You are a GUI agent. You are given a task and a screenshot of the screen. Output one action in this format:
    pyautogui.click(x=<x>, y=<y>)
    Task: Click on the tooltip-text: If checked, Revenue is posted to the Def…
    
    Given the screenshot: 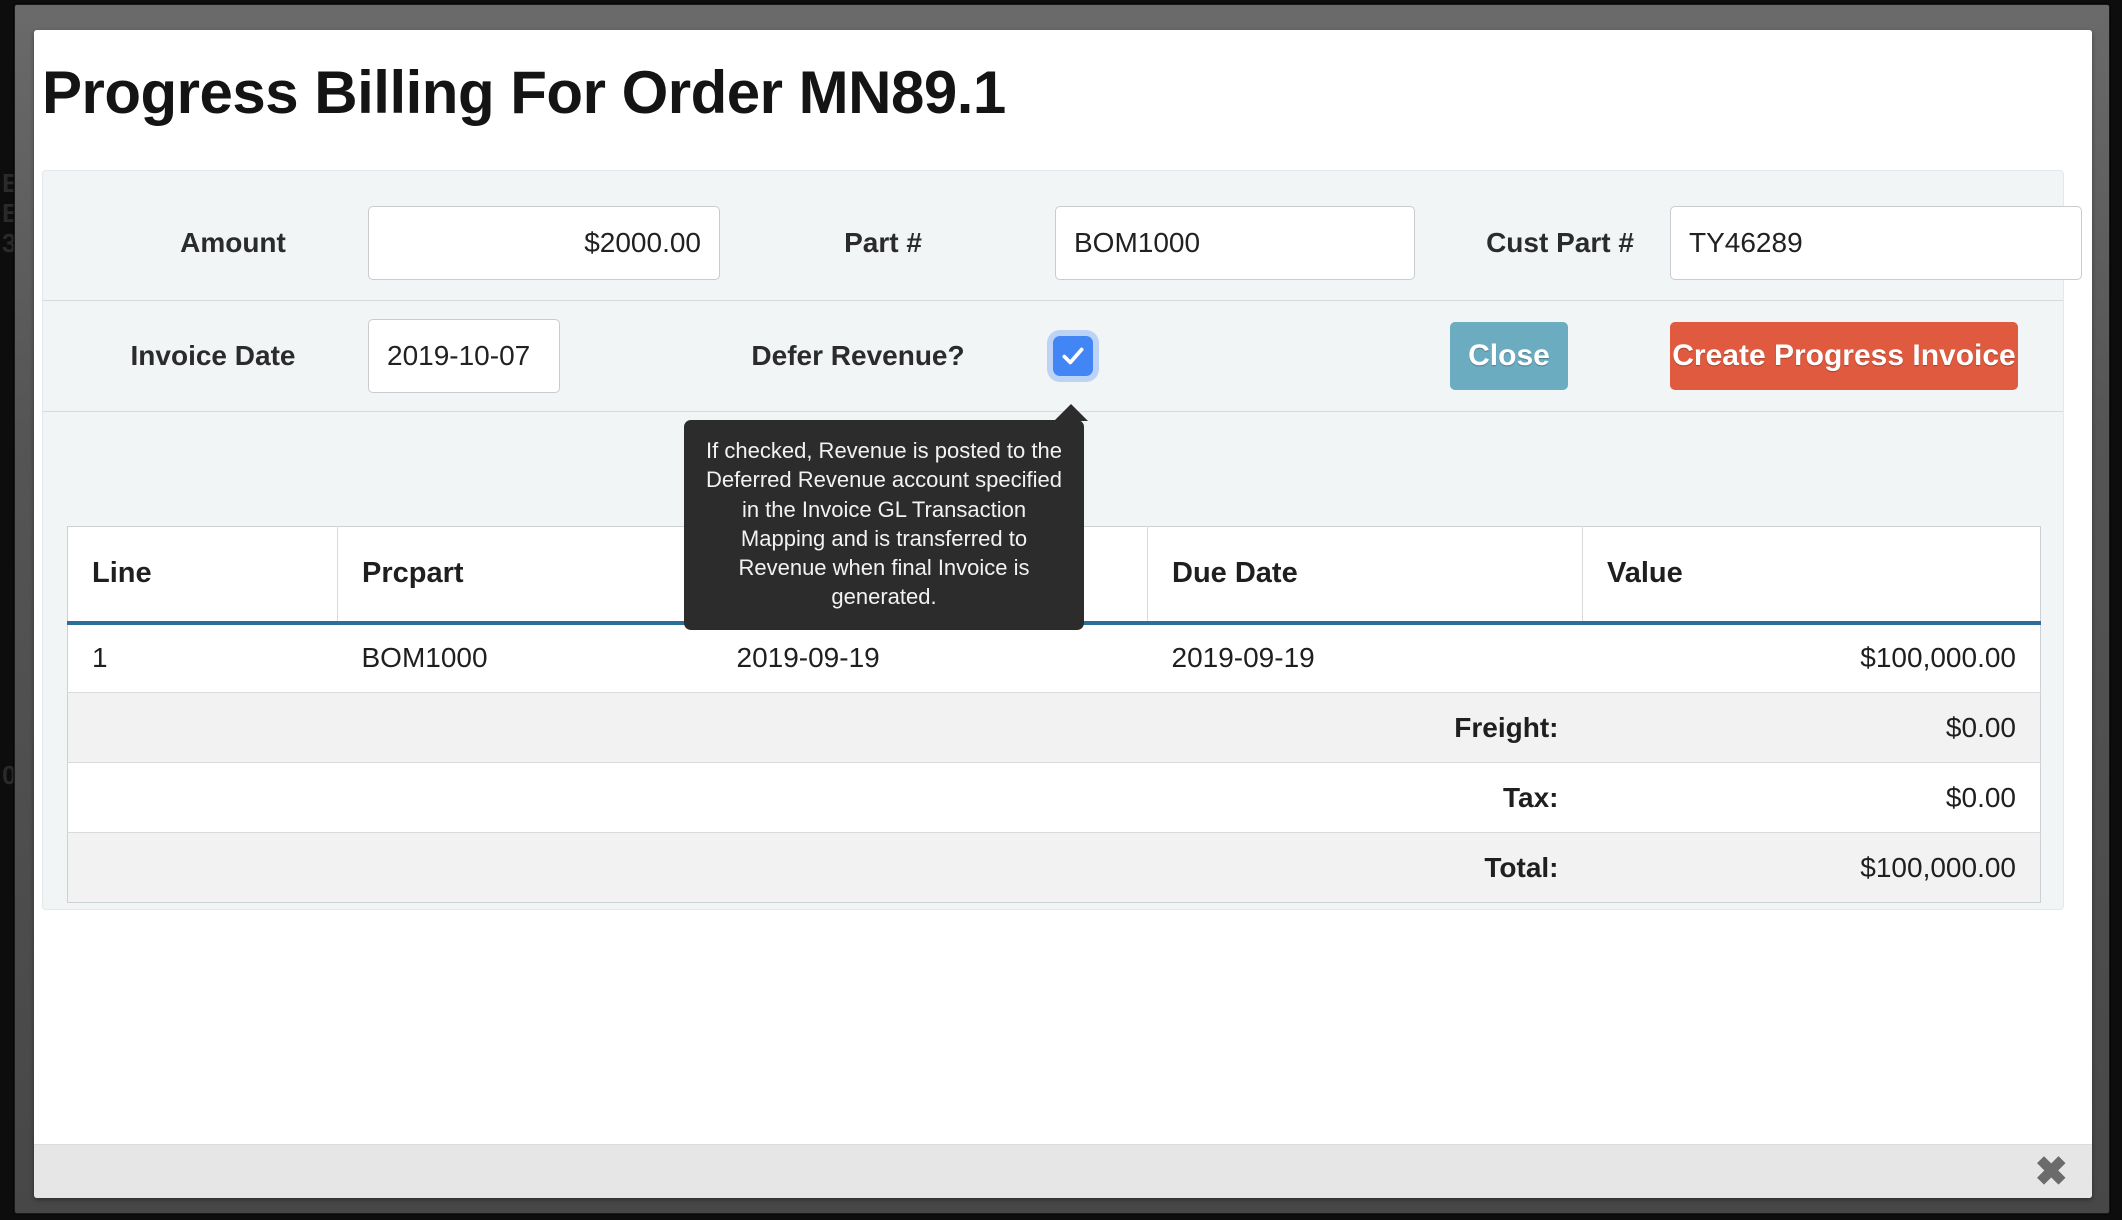 What is the action you would take?
    pyautogui.click(x=884, y=524)
    